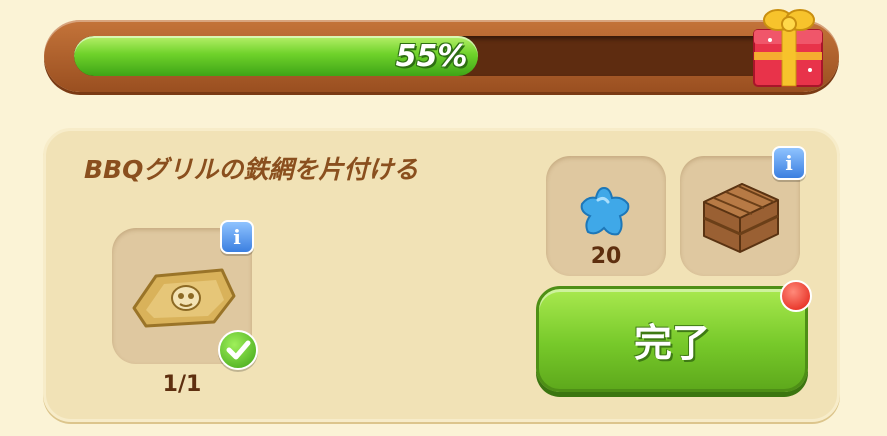 This screenshot has height=436, width=887. I want to click on wooden-crate-icon, so click(741, 218).